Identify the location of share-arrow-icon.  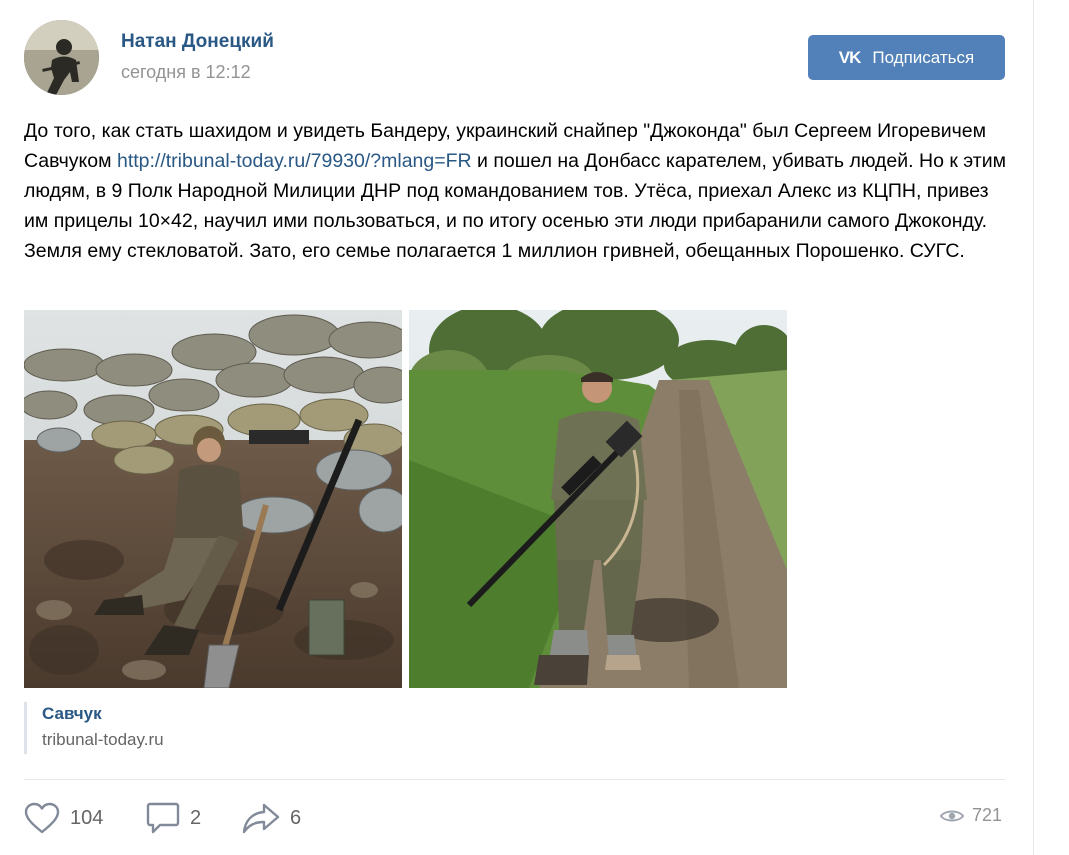
(261, 818).